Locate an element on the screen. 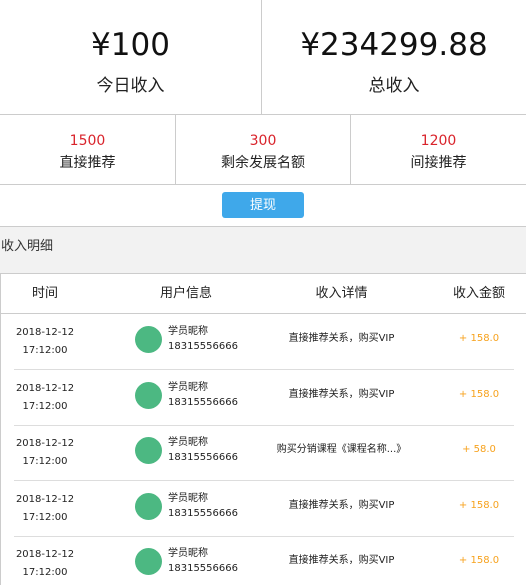  total-income-amount: ¥234299.88 is located at coordinates (394, 45).